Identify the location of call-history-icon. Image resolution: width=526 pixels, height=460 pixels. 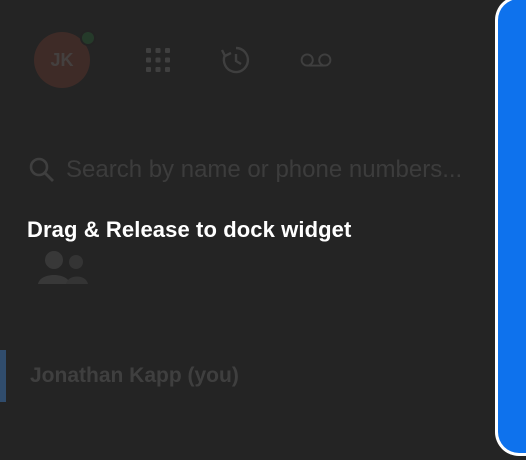
(236, 60).